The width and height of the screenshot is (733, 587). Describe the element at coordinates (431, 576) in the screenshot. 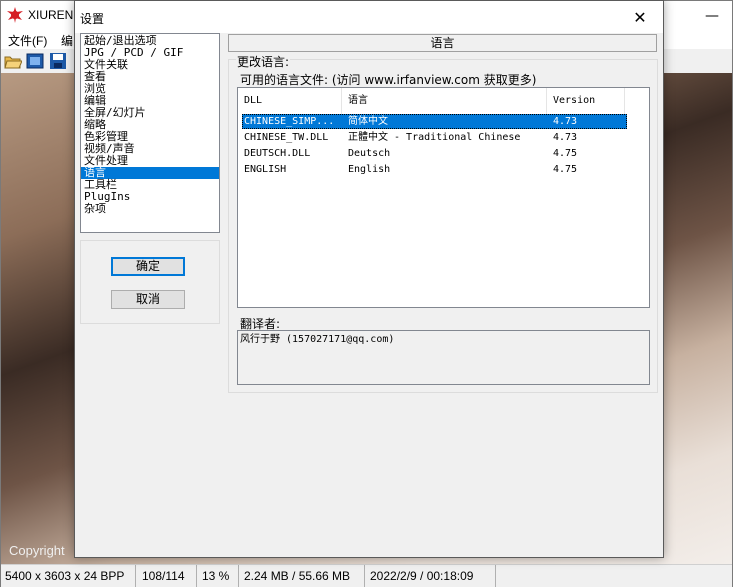

I see `status-datetime: 2022/2/9 / 00:18:09` at that location.